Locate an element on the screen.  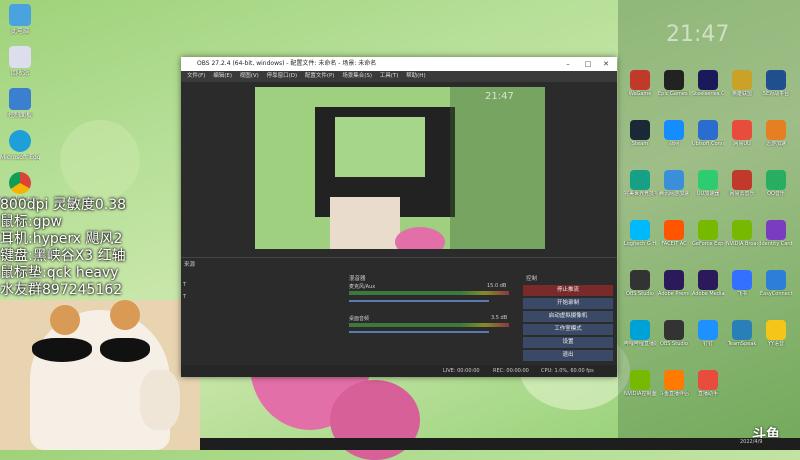
taskbar-date: 2022/4/9 is located at coordinates (751, 442).